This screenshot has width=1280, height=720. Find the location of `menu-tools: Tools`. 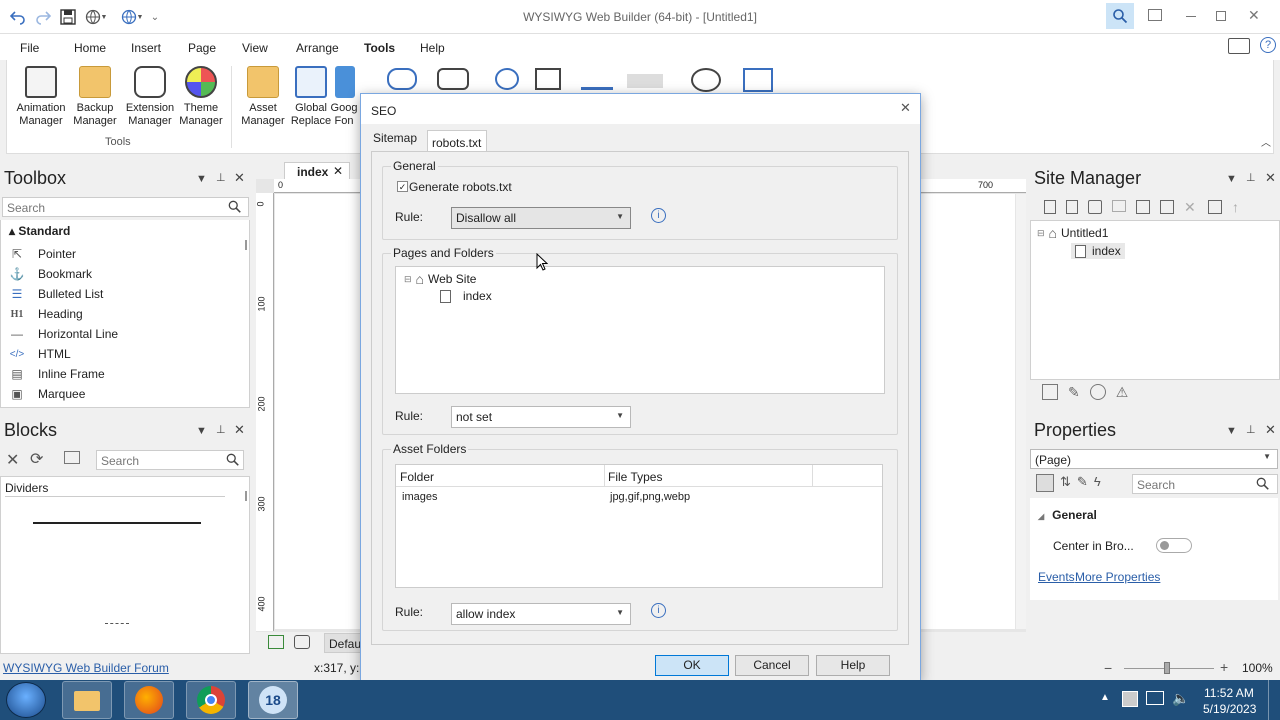

menu-tools: Tools is located at coordinates (379, 48).